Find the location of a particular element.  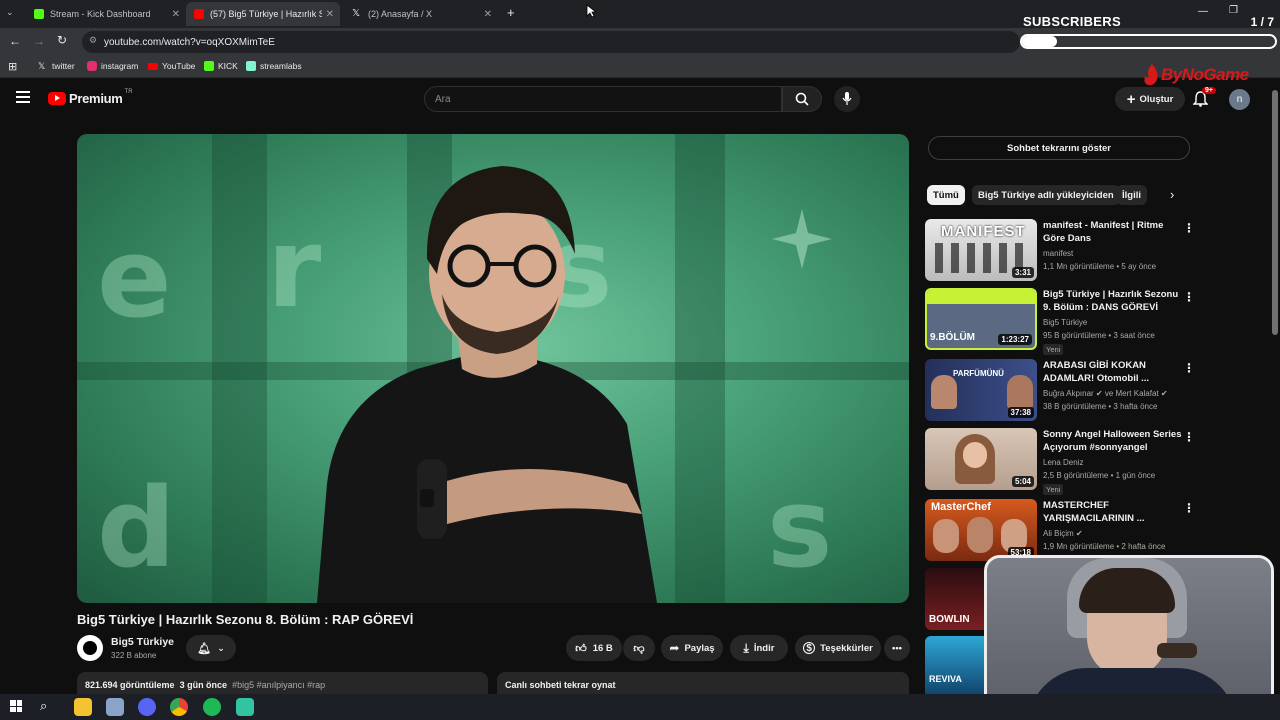

youtube-premium-logo: Premium TR is located at coordinates (90, 97).